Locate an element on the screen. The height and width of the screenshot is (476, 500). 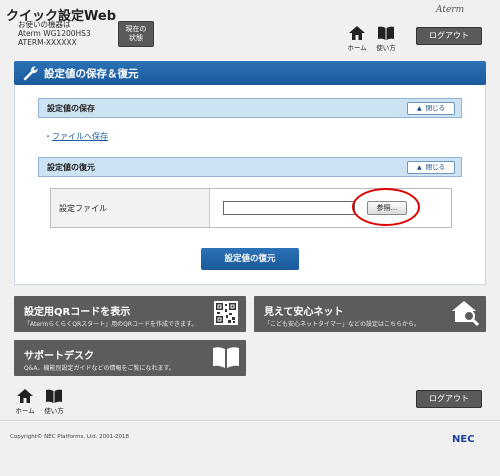
current-status-button: 現在の 状態 is located at coordinates (136, 34).